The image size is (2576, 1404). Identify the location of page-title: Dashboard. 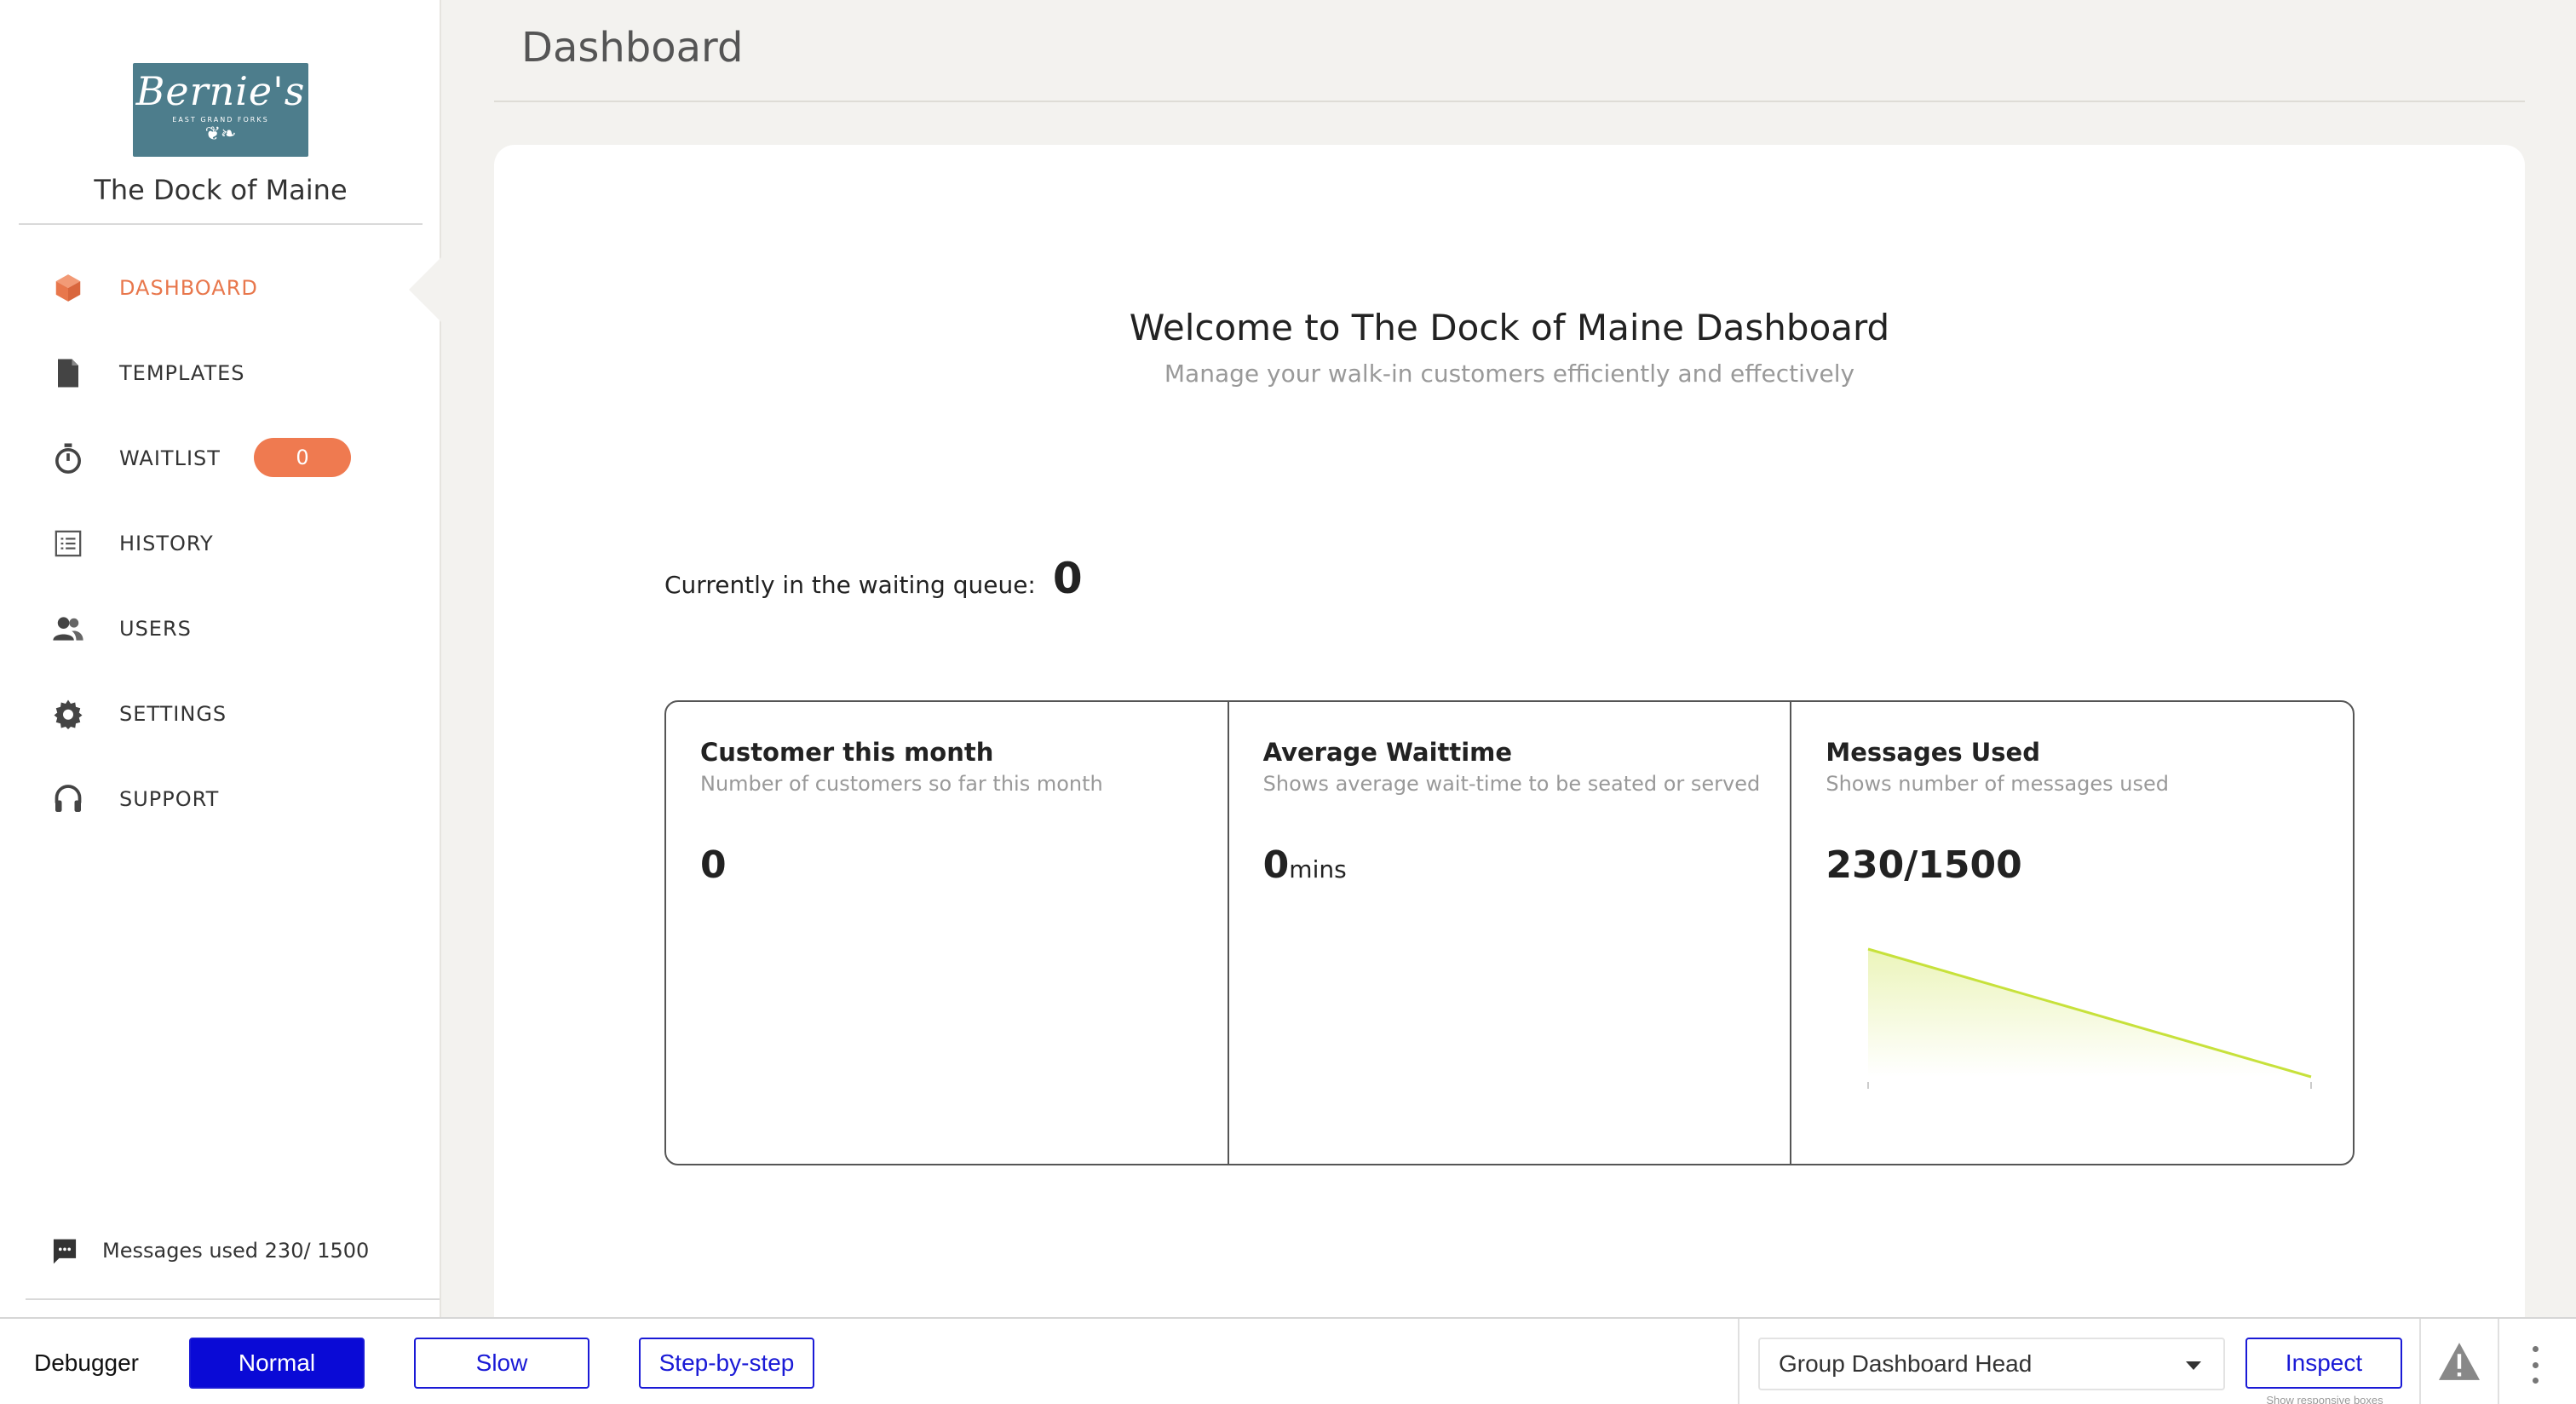
(633, 48).